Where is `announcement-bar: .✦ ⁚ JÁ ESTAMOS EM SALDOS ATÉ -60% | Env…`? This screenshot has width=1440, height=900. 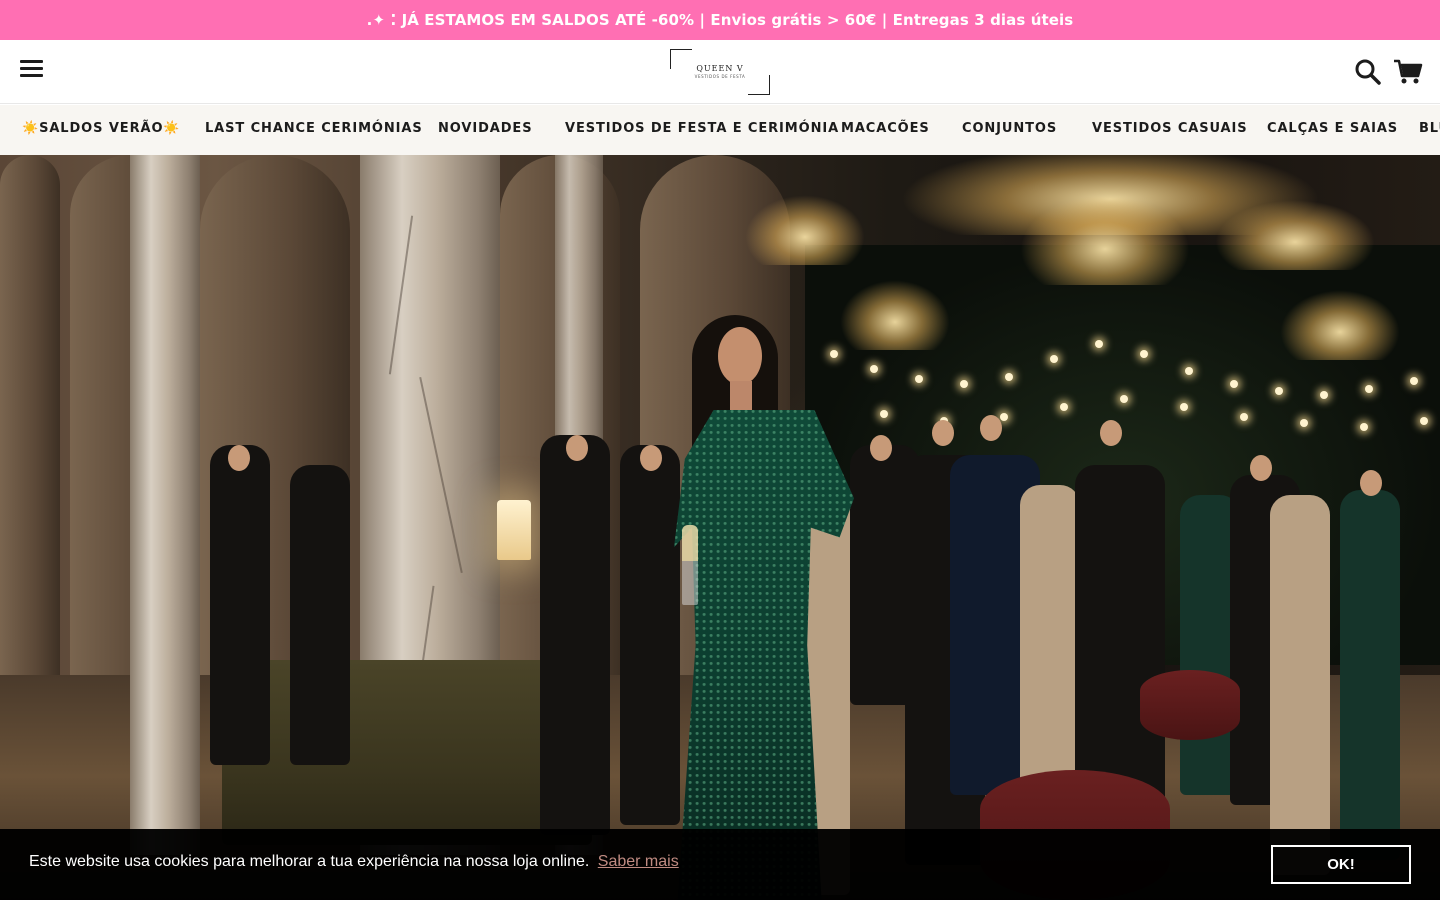 announcement-bar: .✦ ⁚ JÁ ESTAMOS EM SALDOS ATÉ -60% | Env… is located at coordinates (720, 20).